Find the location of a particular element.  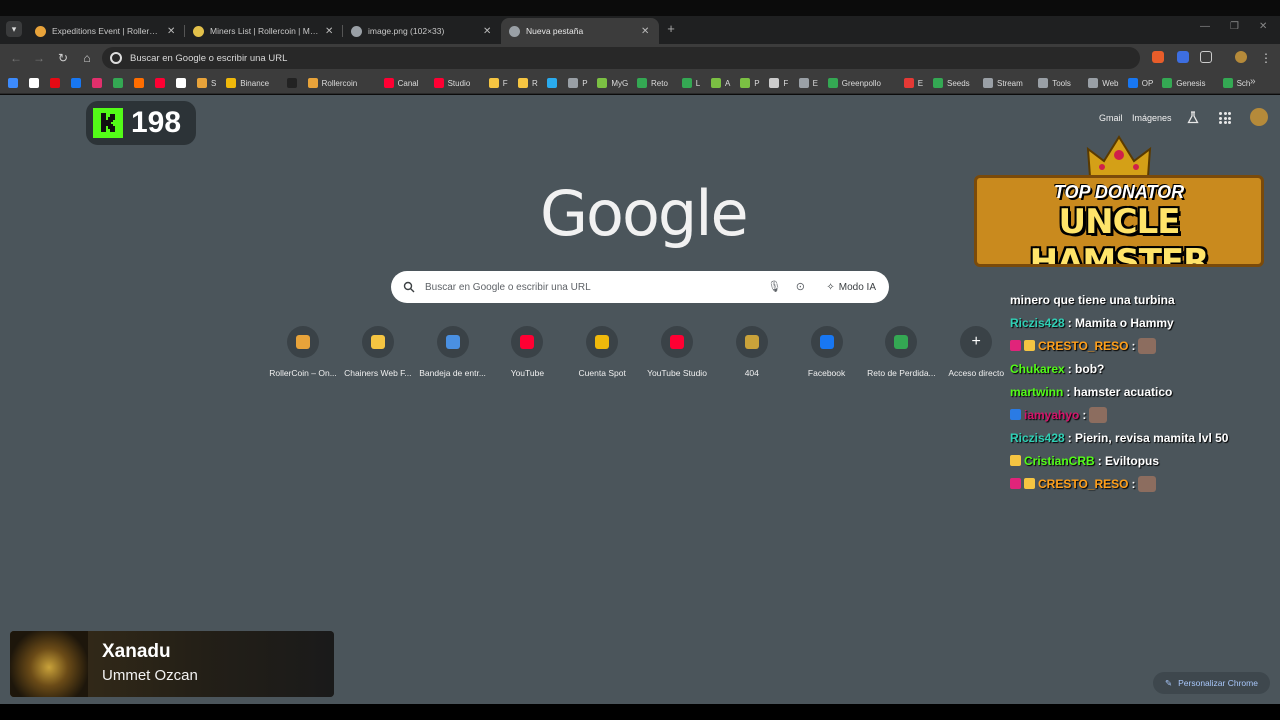

bookmark-item: Stream is located at coordinates (1003, 83).